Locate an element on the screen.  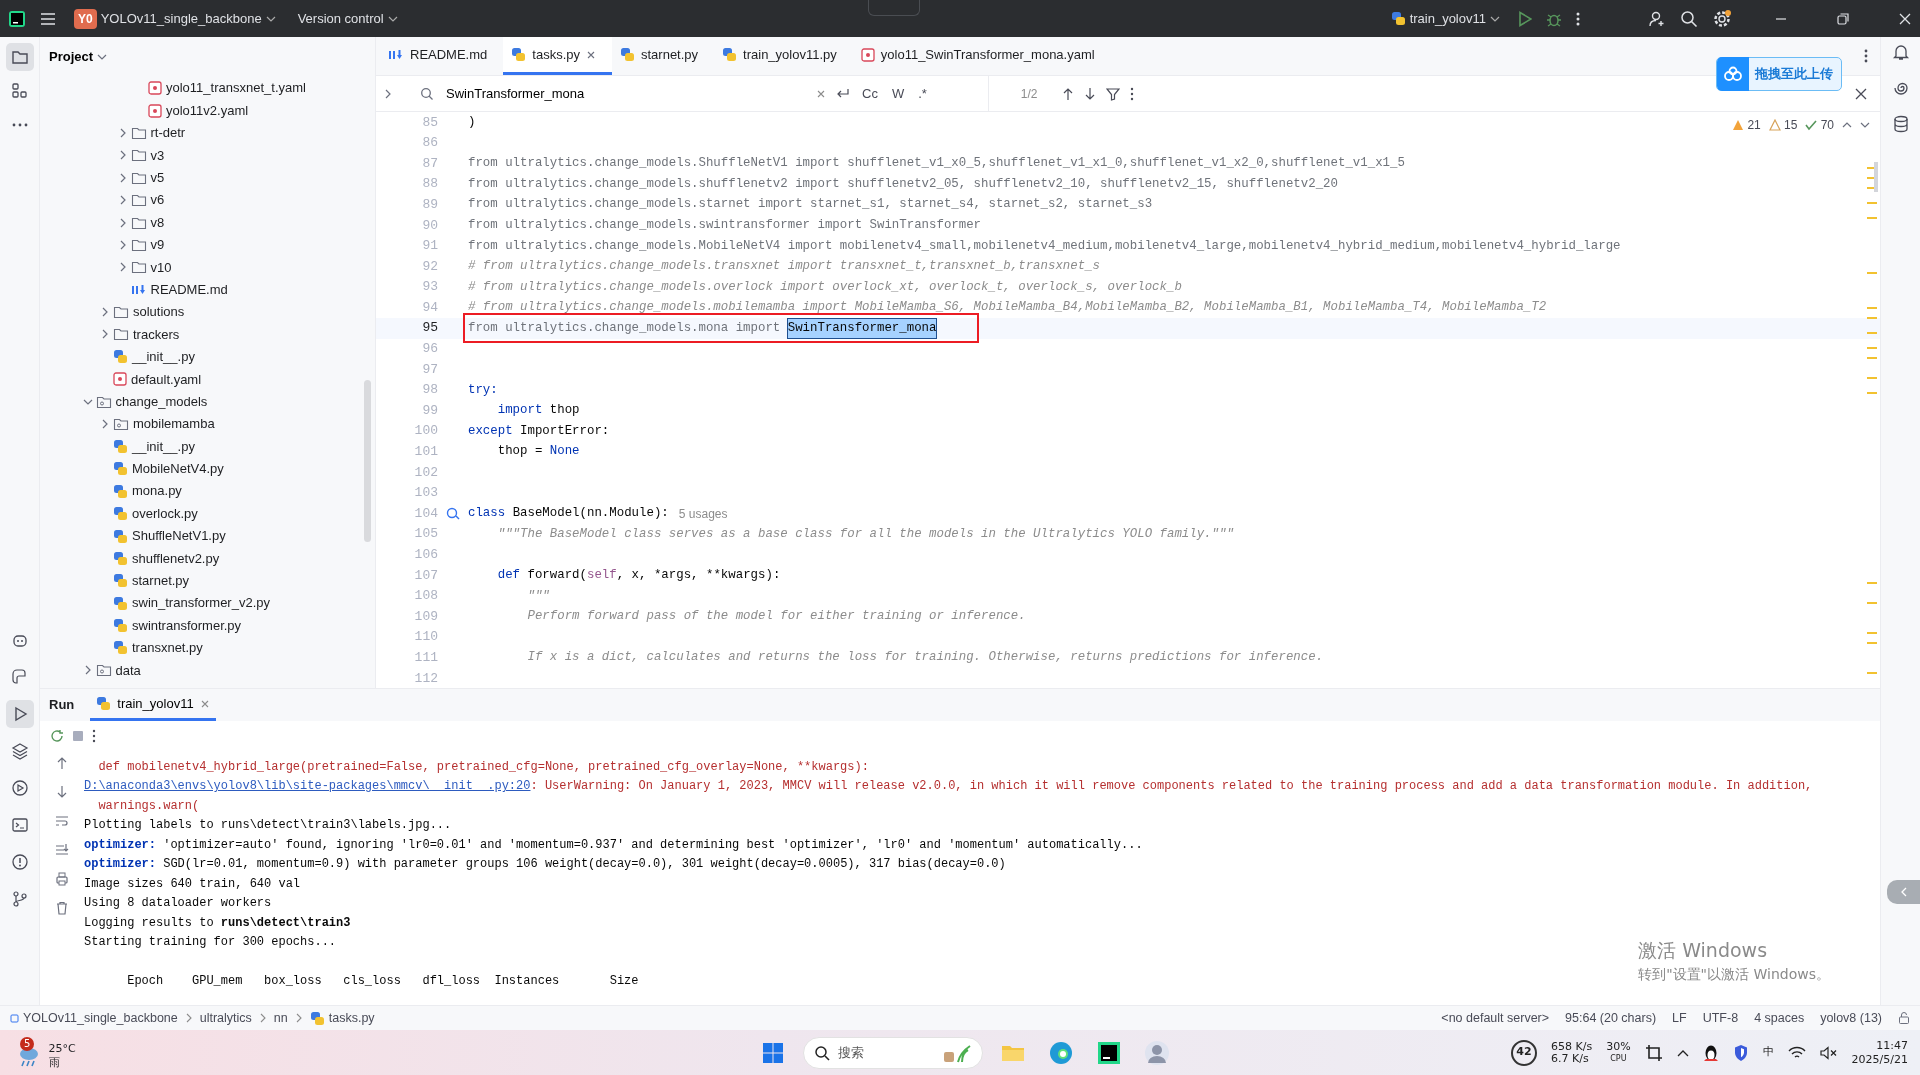
breadcrumb: tasks.py is located at coordinates (342, 1018).